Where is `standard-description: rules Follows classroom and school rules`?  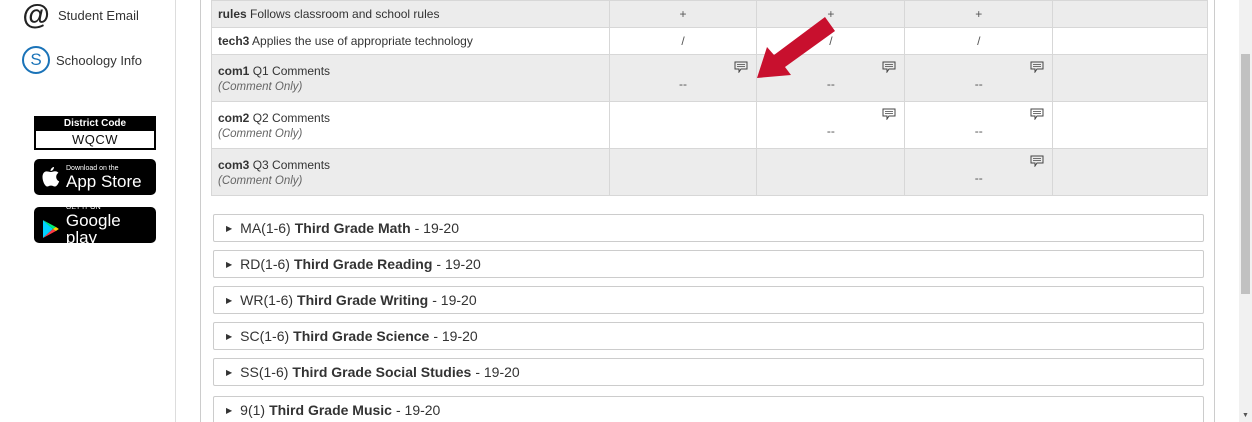
standard-description: rules Follows classroom and school rules is located at coordinates (410, 14).